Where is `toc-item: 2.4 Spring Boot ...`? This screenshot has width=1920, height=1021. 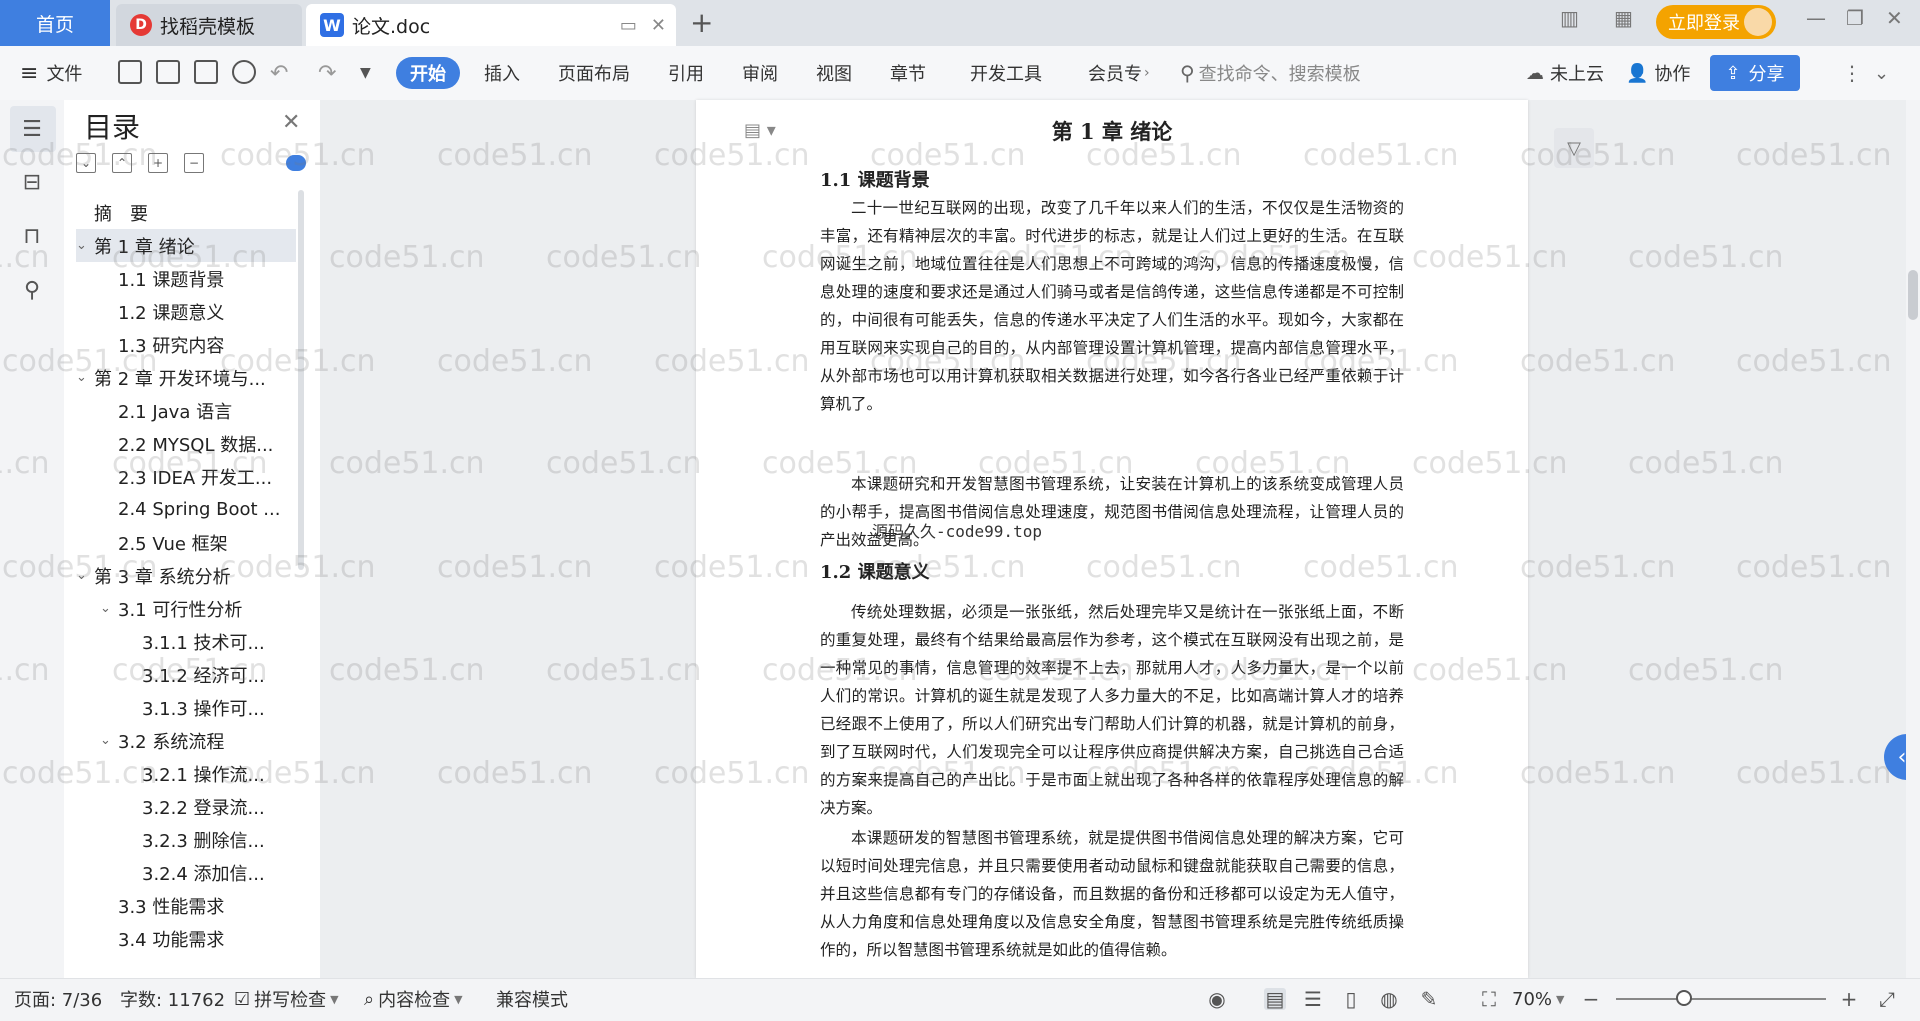
toc-item: 2.4 Spring Boot ... is located at coordinates (186, 509).